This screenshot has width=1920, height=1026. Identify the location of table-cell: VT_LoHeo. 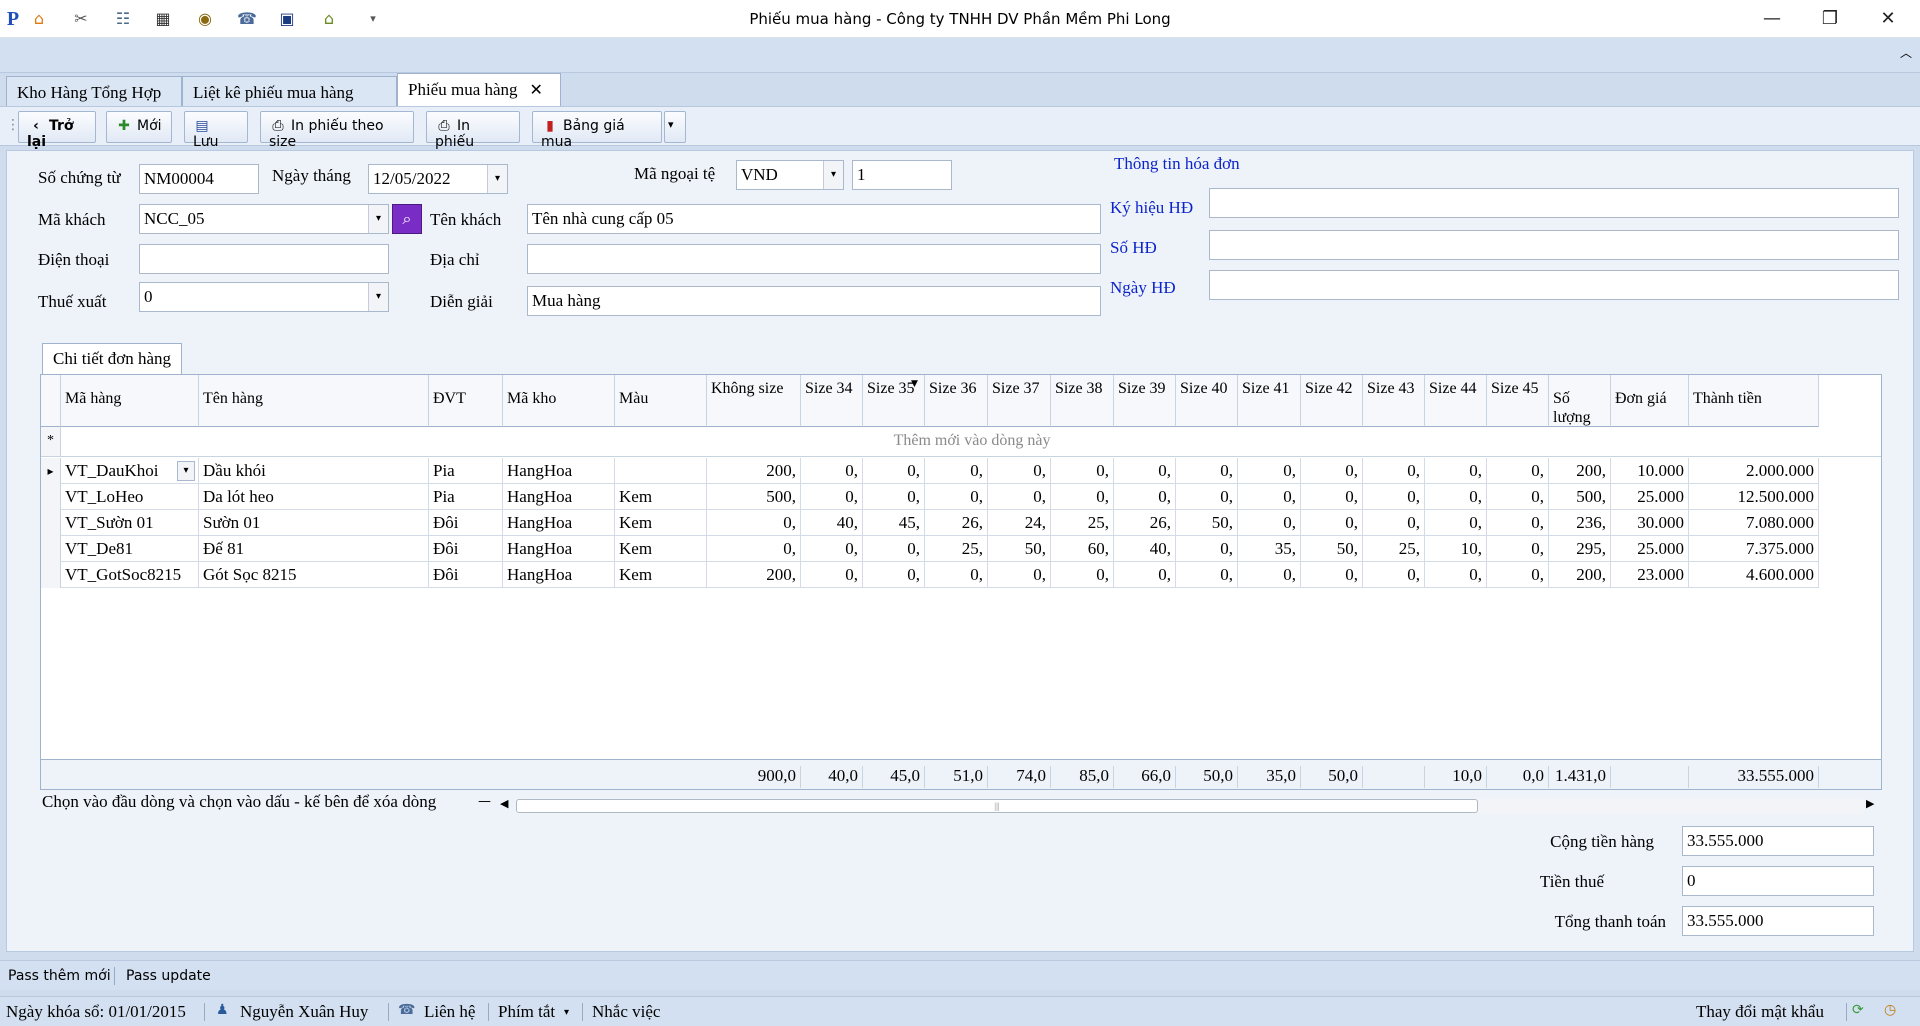
(130, 497).